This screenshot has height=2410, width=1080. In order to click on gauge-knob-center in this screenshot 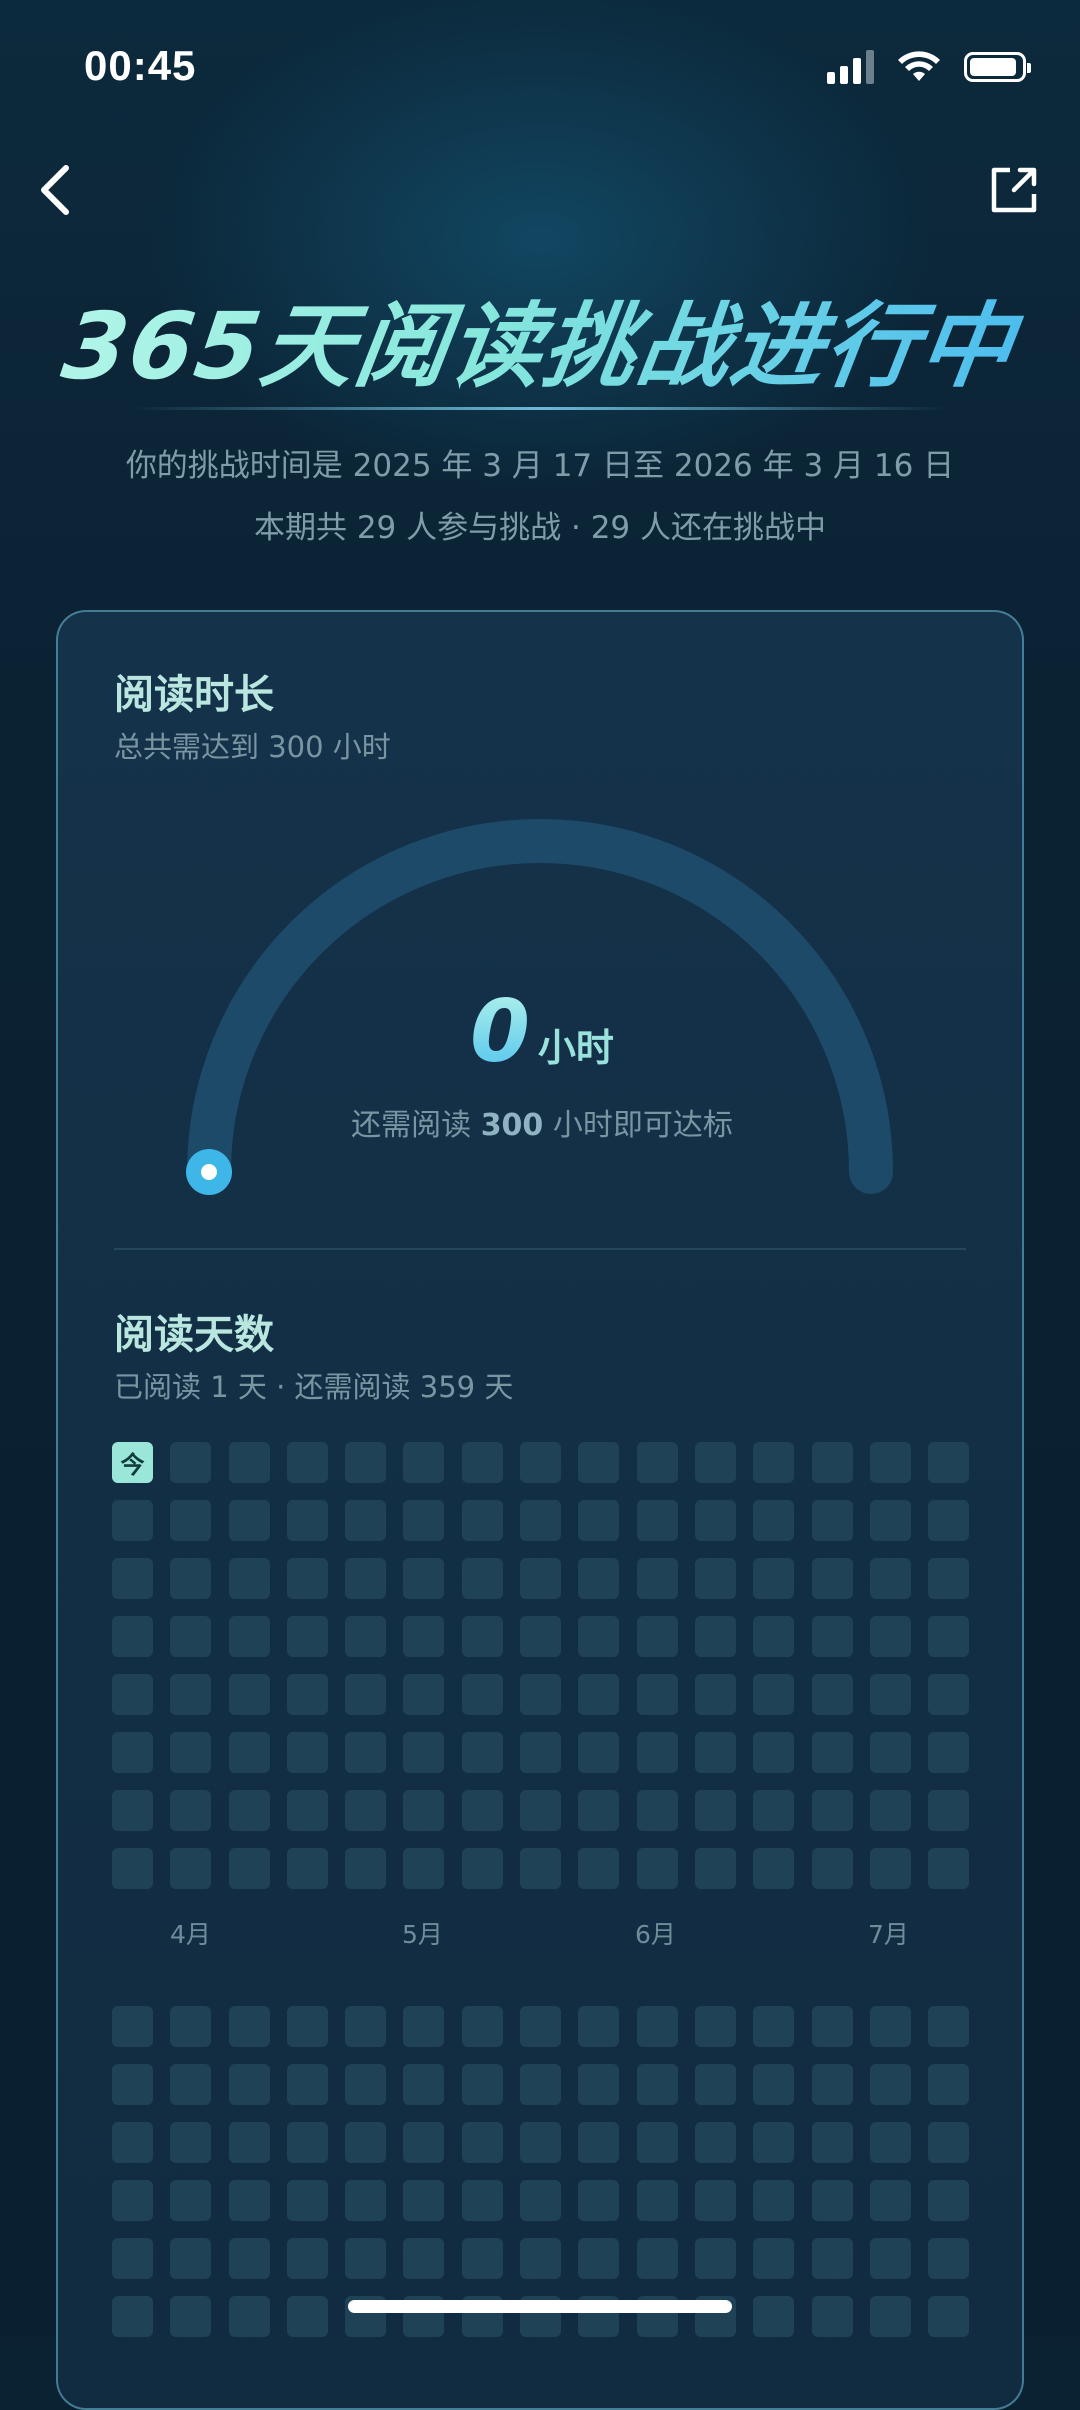, I will do `click(209, 1172)`.